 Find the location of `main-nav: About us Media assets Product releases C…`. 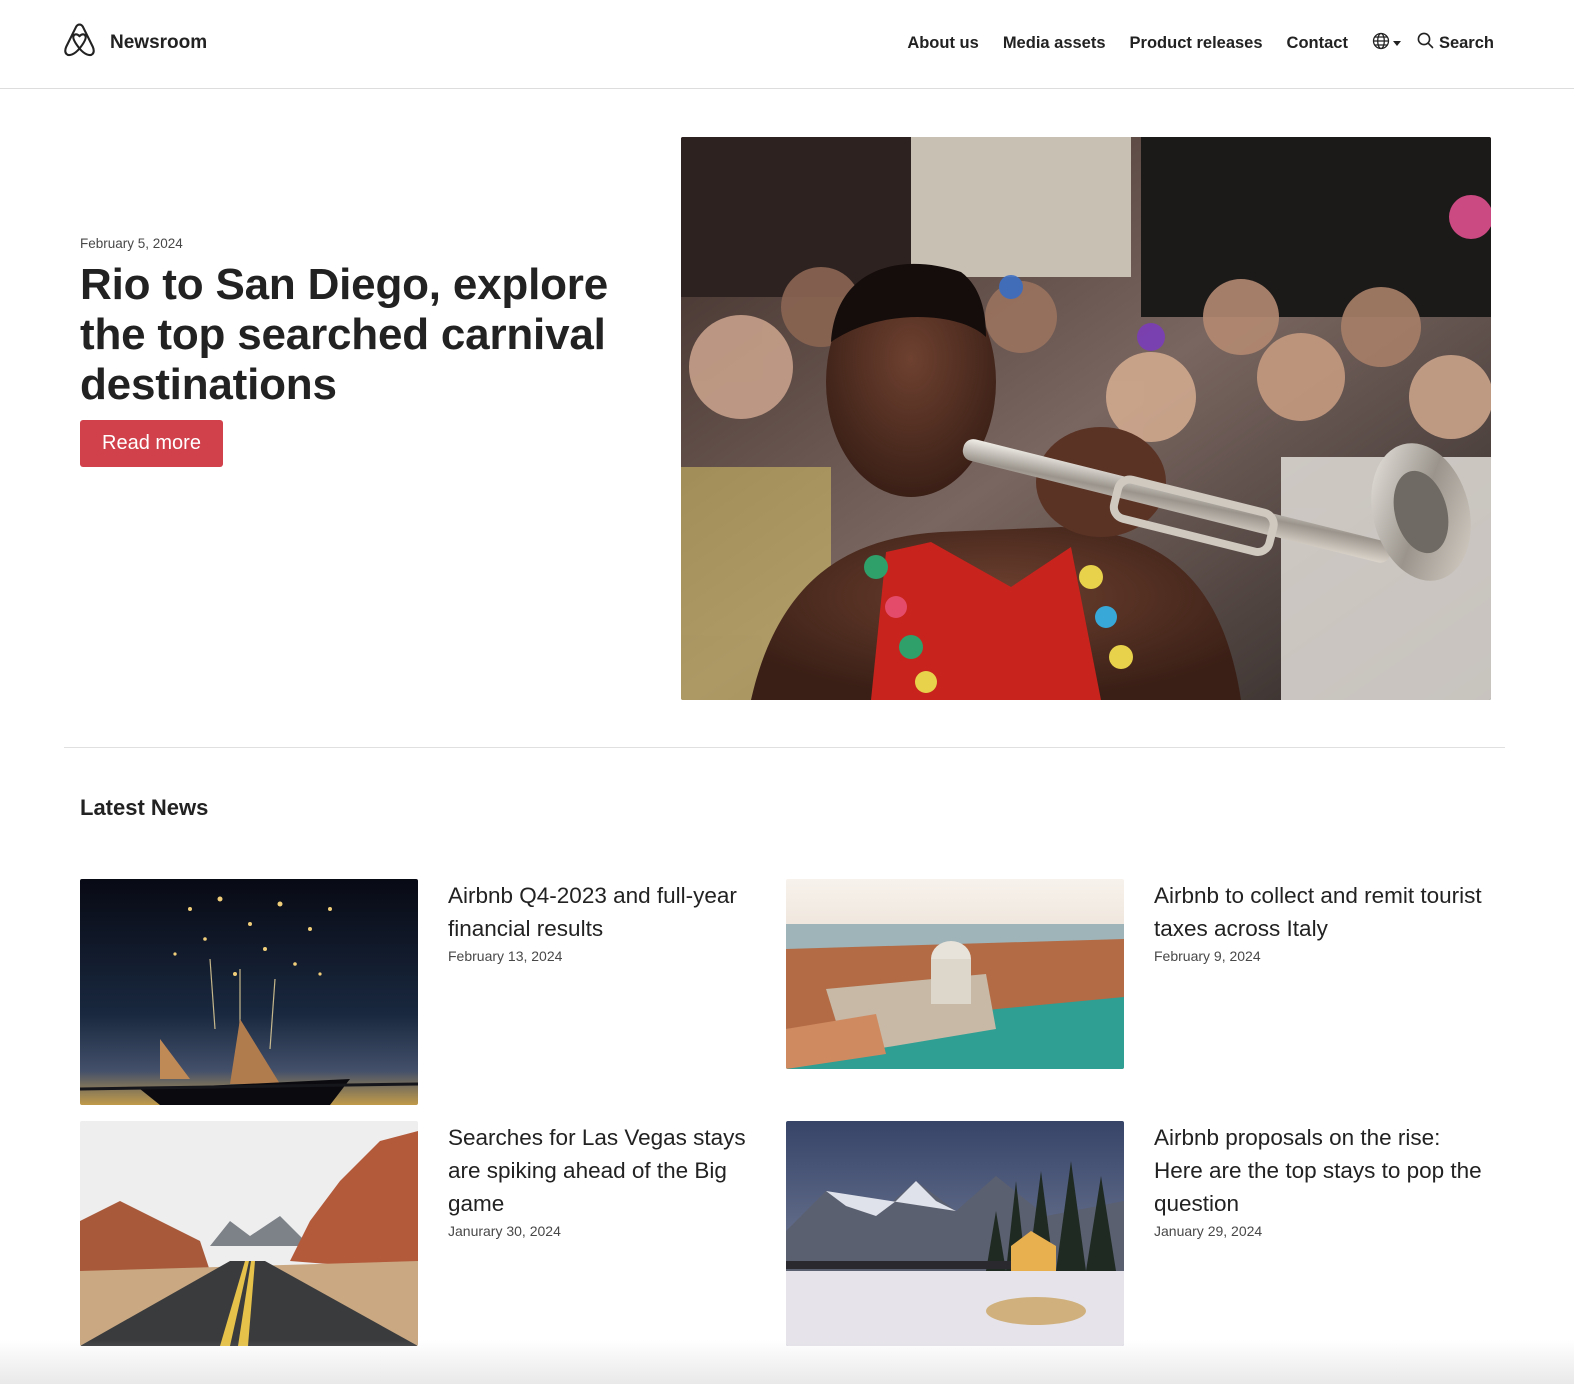

main-nav: About us Media assets Product releases C… is located at coordinates (1200, 43).